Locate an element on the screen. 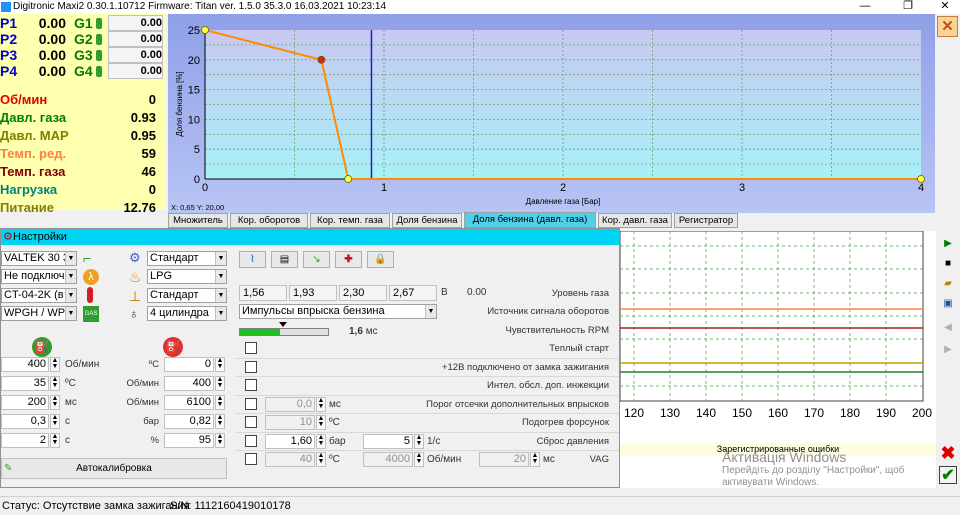 The width and height of the screenshot is (960, 515). g-value: 0.00 is located at coordinates (135, 71).